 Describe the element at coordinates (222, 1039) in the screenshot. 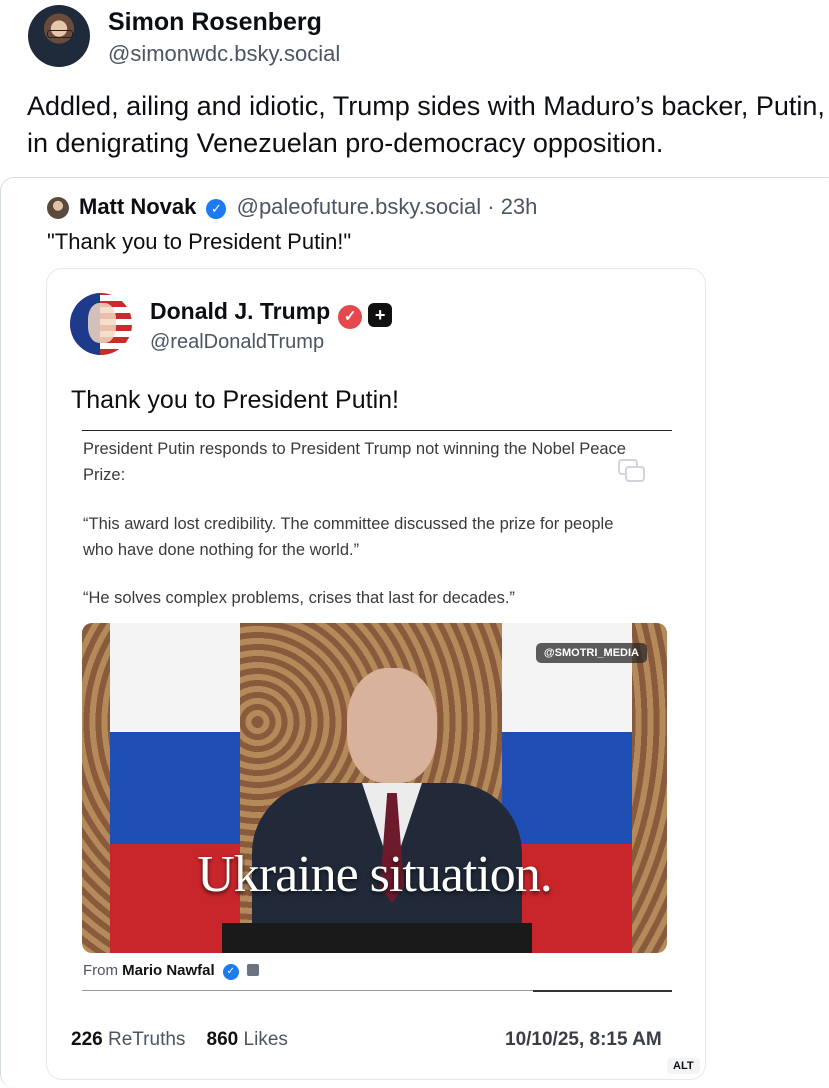

I see `likes-count: 860` at that location.